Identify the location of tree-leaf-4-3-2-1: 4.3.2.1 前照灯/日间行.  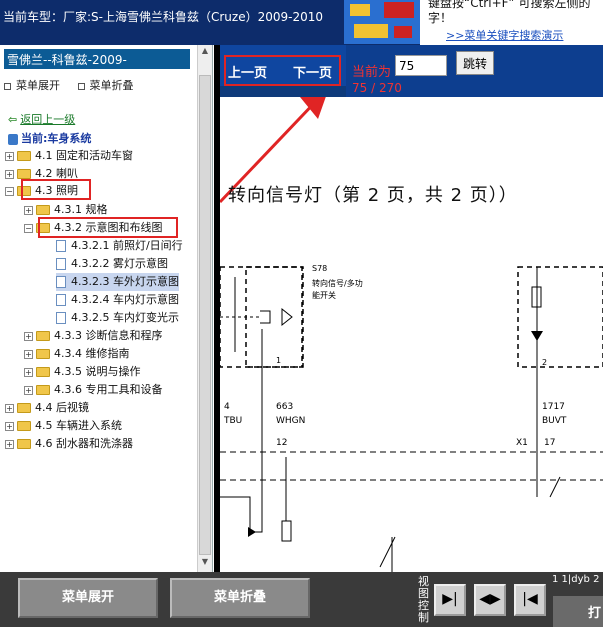
(119, 246).